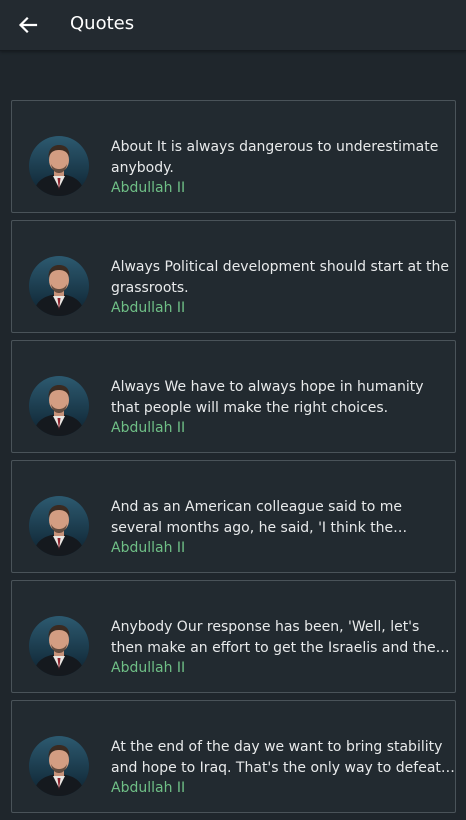  Describe the element at coordinates (102, 23) in the screenshot. I see `page-title: Quotes` at that location.